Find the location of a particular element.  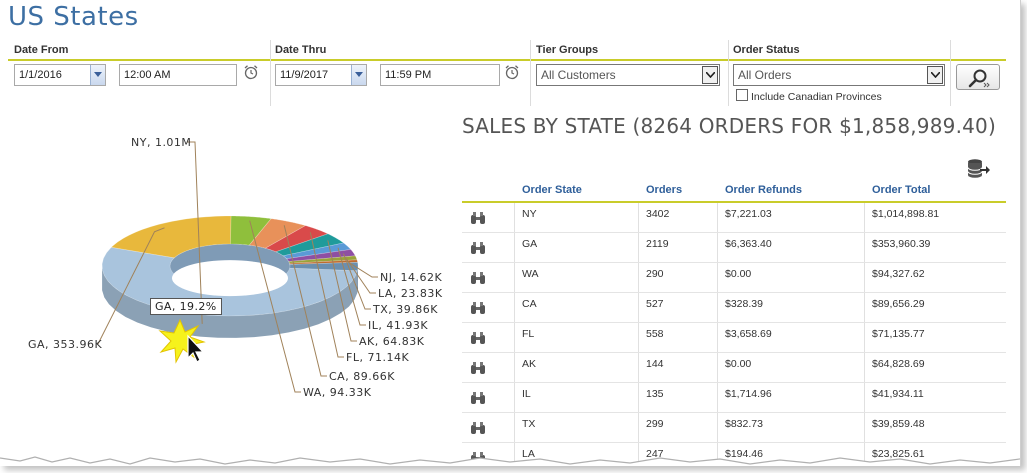

cell-total: $353,960.39 is located at coordinates (901, 244).